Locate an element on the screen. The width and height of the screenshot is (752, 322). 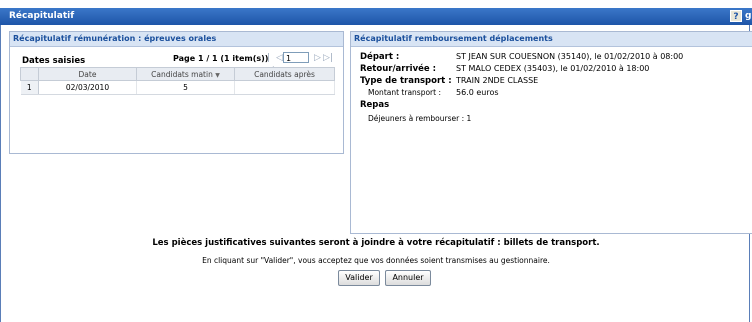
pager-text: Page 1 / 1 (1 item(s)) is located at coordinates (221, 58).